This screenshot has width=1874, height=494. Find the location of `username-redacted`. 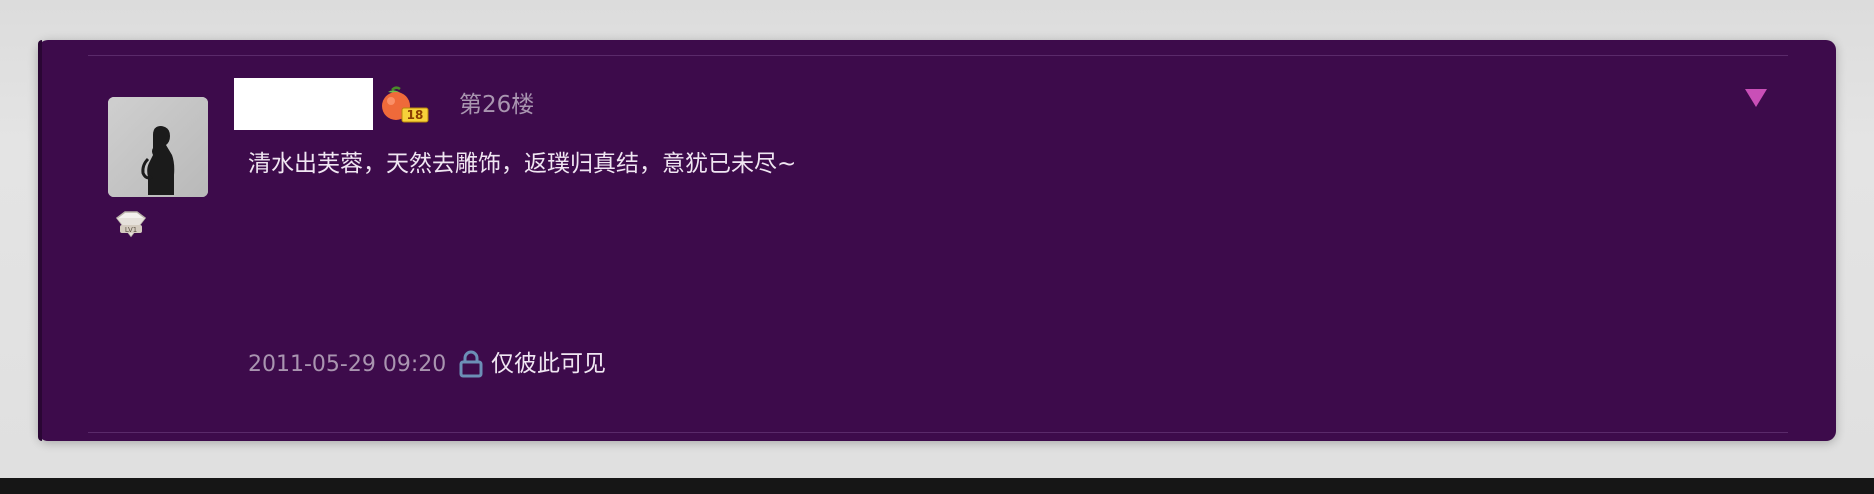

username-redacted is located at coordinates (303, 104).